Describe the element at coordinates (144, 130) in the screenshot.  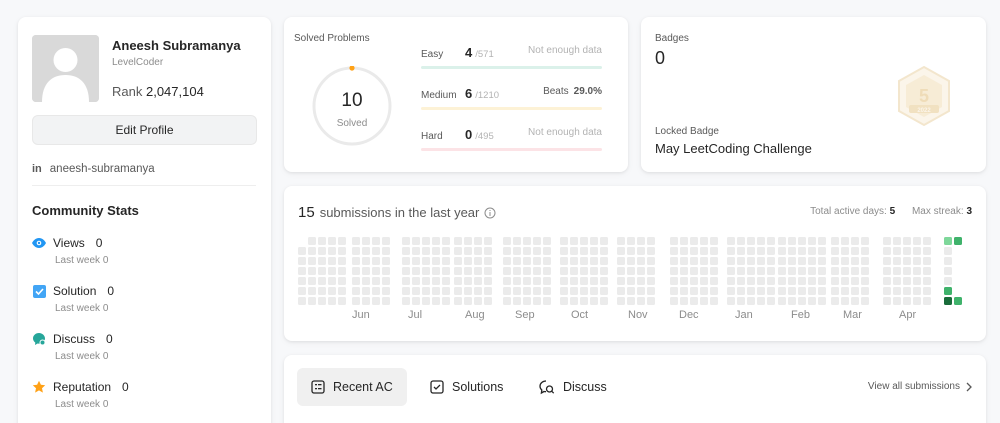
I see `edit-profile-button: Edit Profile` at that location.